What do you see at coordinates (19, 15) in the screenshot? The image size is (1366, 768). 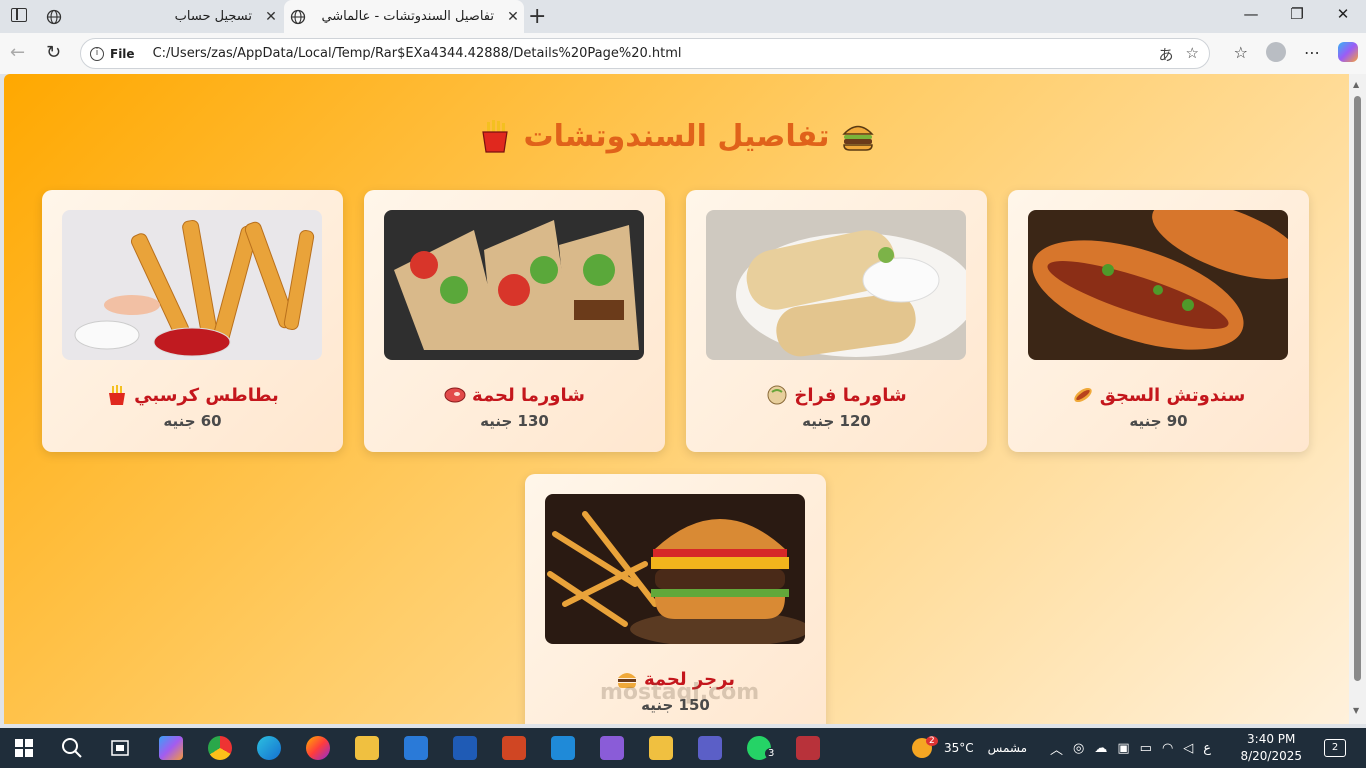 I see `sidebar-toggle-icon` at bounding box center [19, 15].